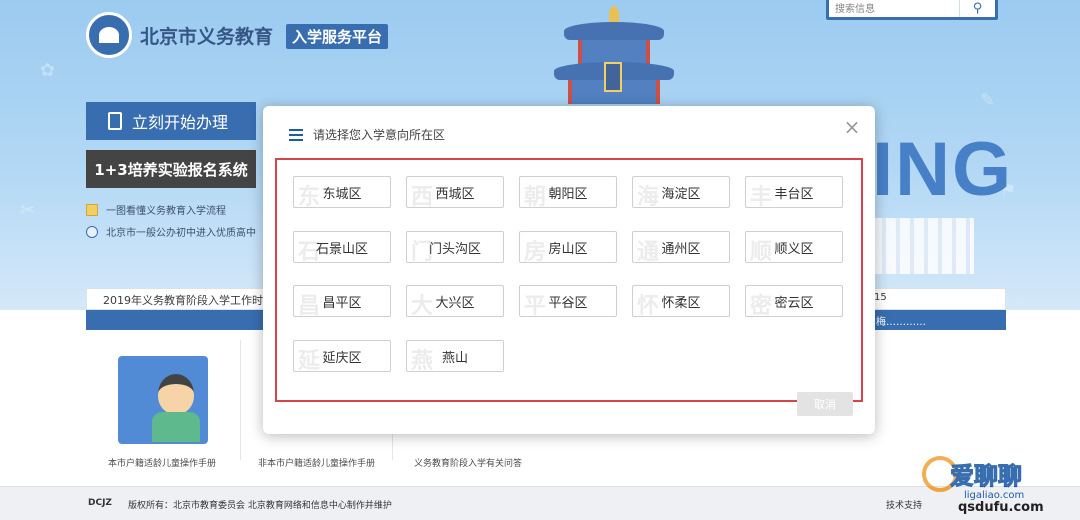 The image size is (1080, 520). I want to click on district-watermark-char: 密, so click(761, 305).